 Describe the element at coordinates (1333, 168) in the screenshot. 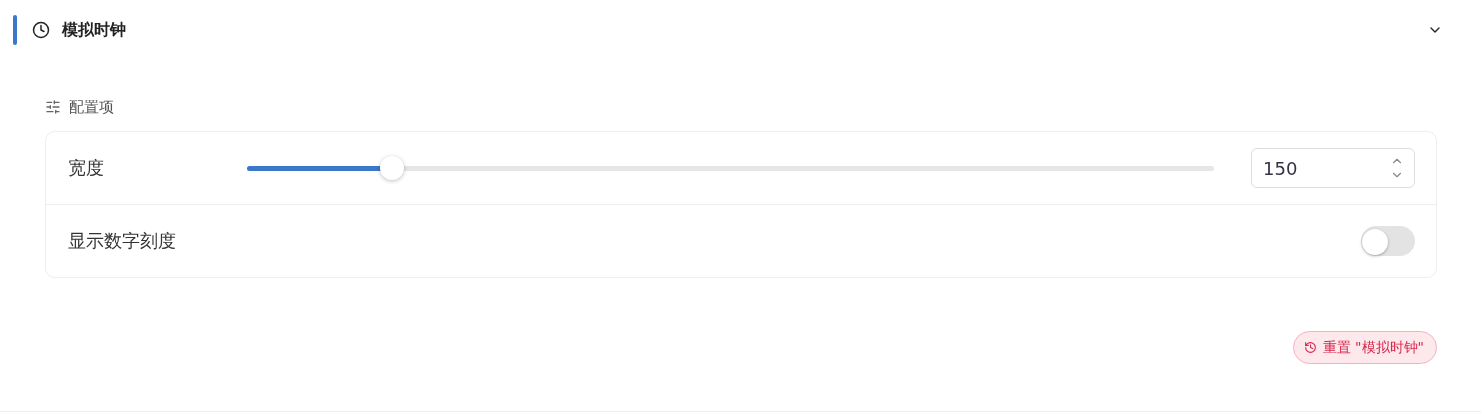

I see `number-input: 150` at that location.